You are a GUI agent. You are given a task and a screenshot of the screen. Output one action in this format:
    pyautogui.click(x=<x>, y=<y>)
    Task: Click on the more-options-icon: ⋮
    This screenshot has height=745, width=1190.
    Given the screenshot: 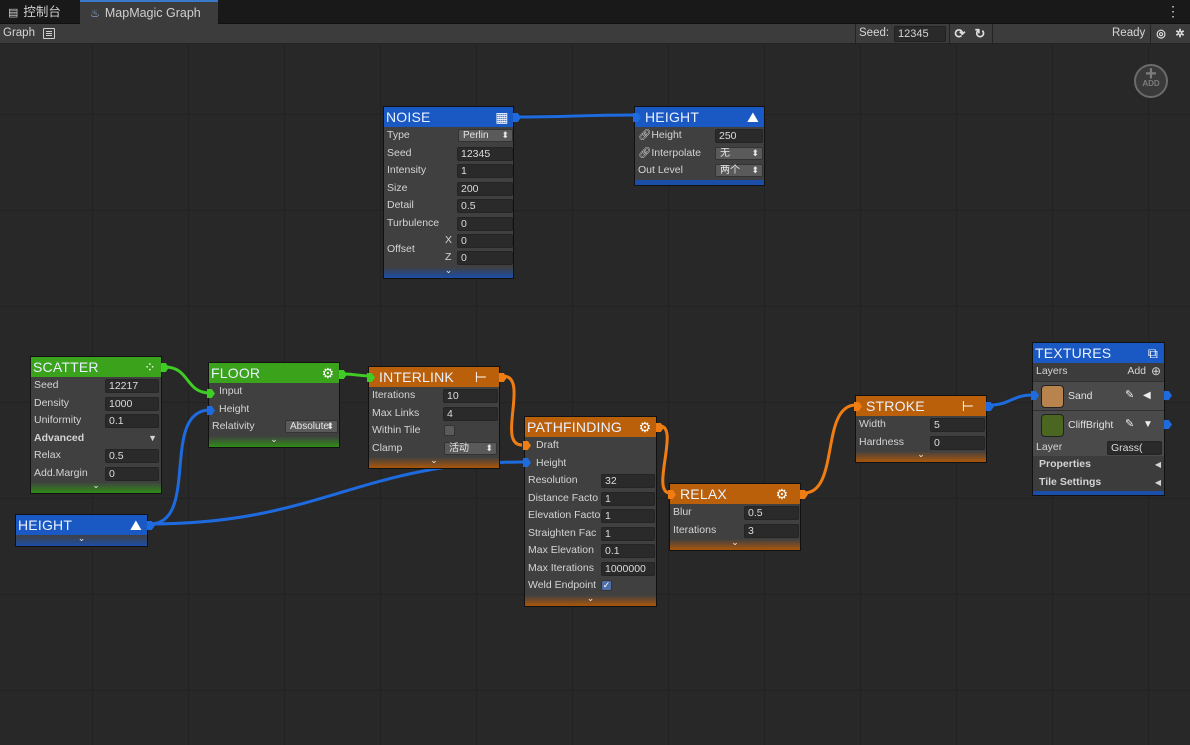 What is the action you would take?
    pyautogui.click(x=1173, y=11)
    